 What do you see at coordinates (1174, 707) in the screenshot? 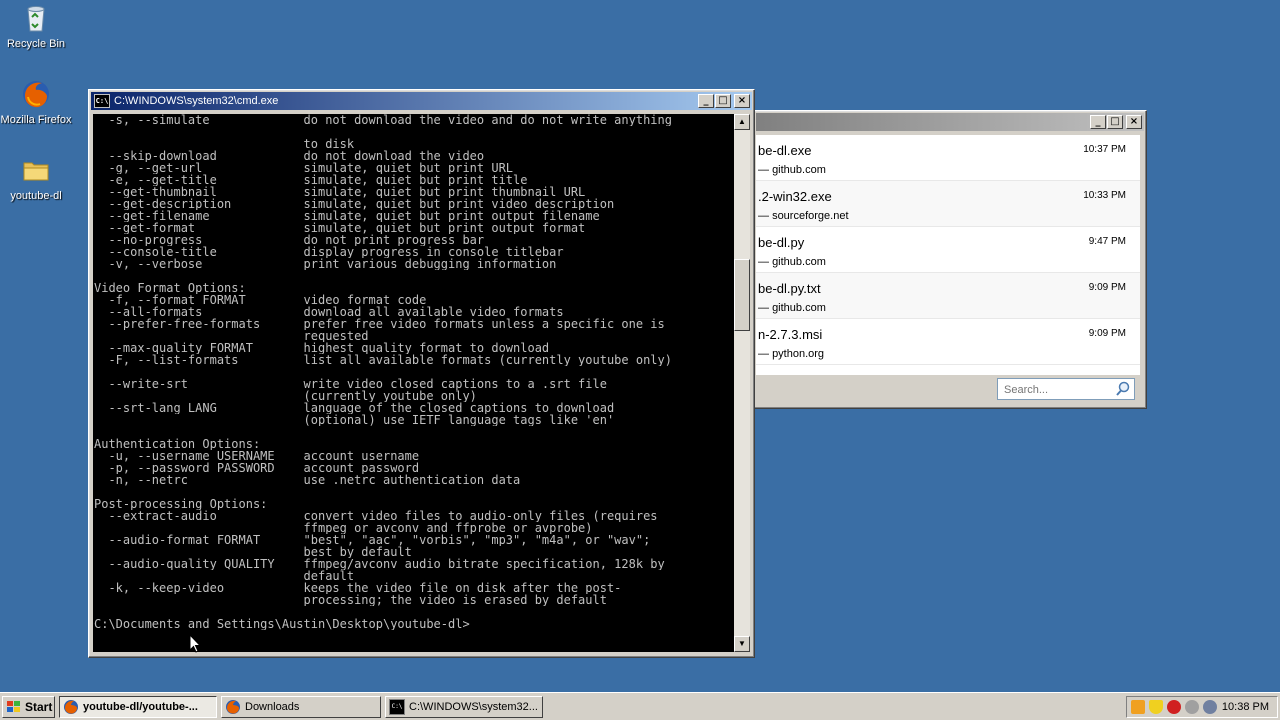
I see `tray-security-icon` at bounding box center [1174, 707].